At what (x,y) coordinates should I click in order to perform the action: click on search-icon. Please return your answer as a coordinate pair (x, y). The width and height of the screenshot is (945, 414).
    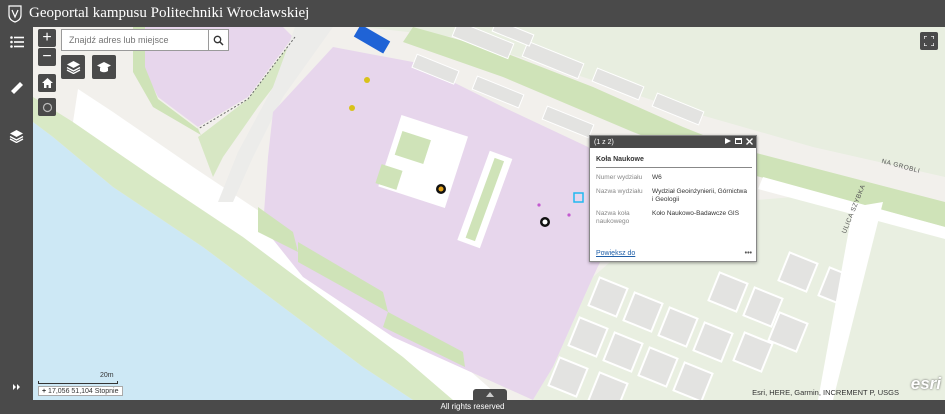
    Looking at the image, I should click on (218, 40).